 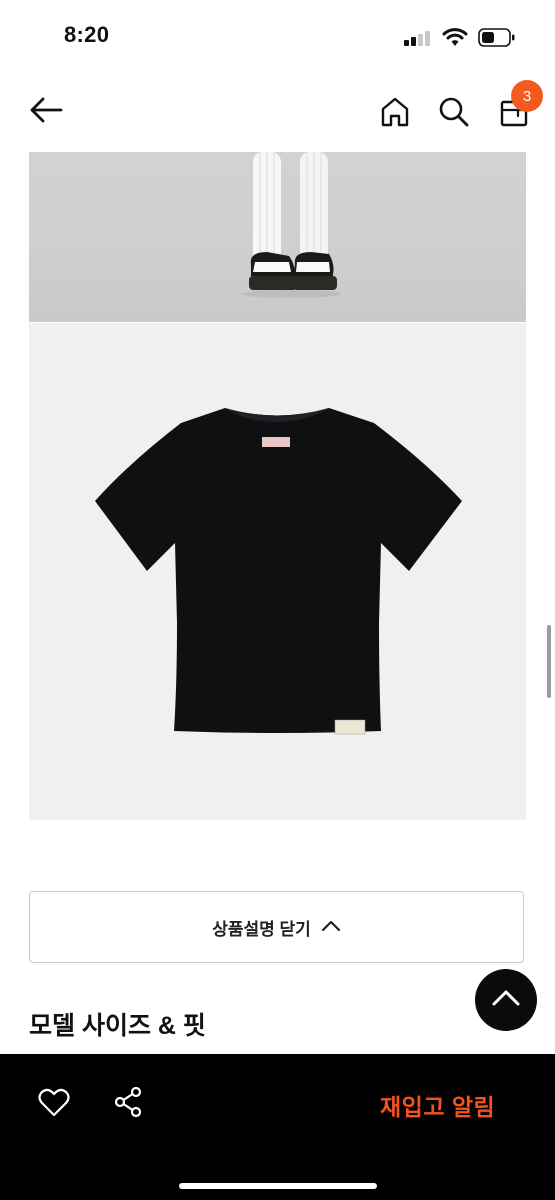 I want to click on scroll-to-top-button, so click(x=506, y=1000).